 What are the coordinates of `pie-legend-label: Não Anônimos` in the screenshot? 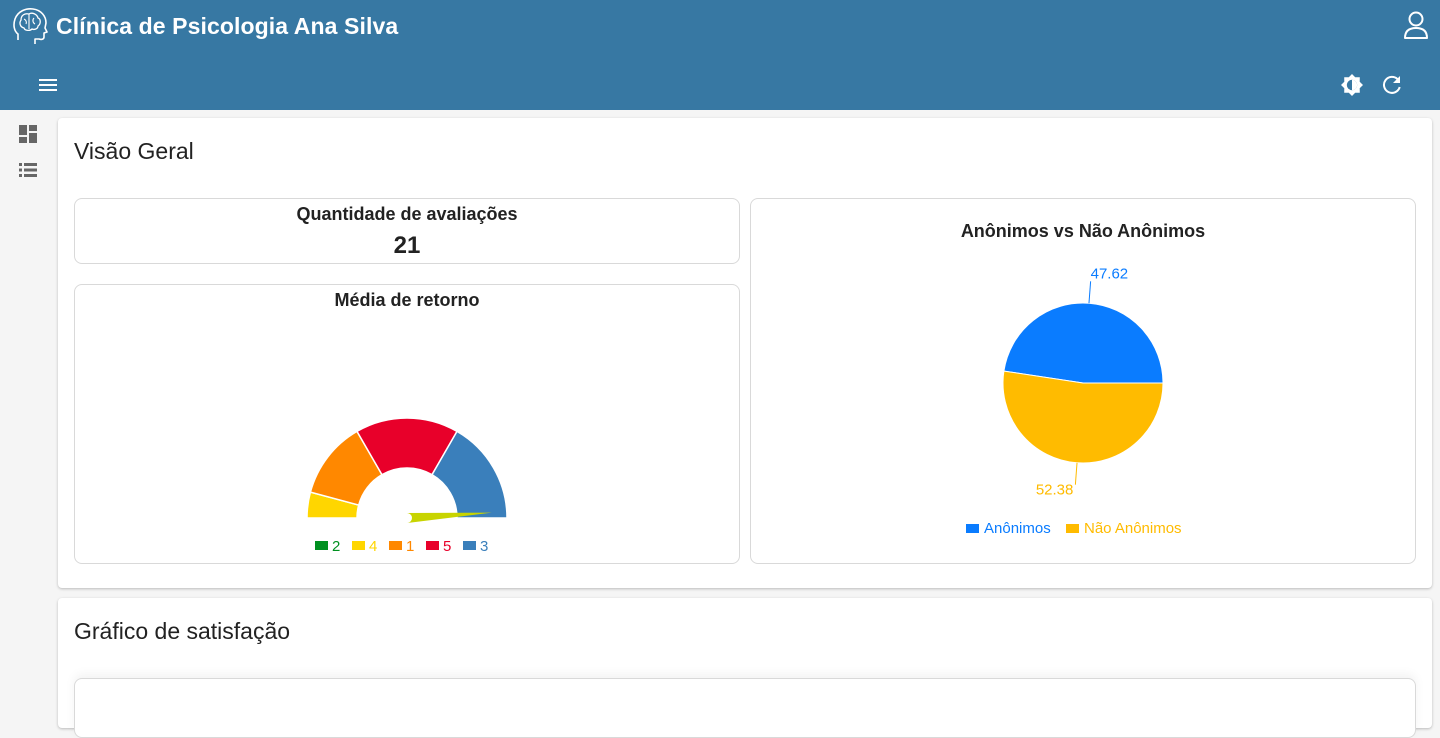 It's located at (1133, 528).